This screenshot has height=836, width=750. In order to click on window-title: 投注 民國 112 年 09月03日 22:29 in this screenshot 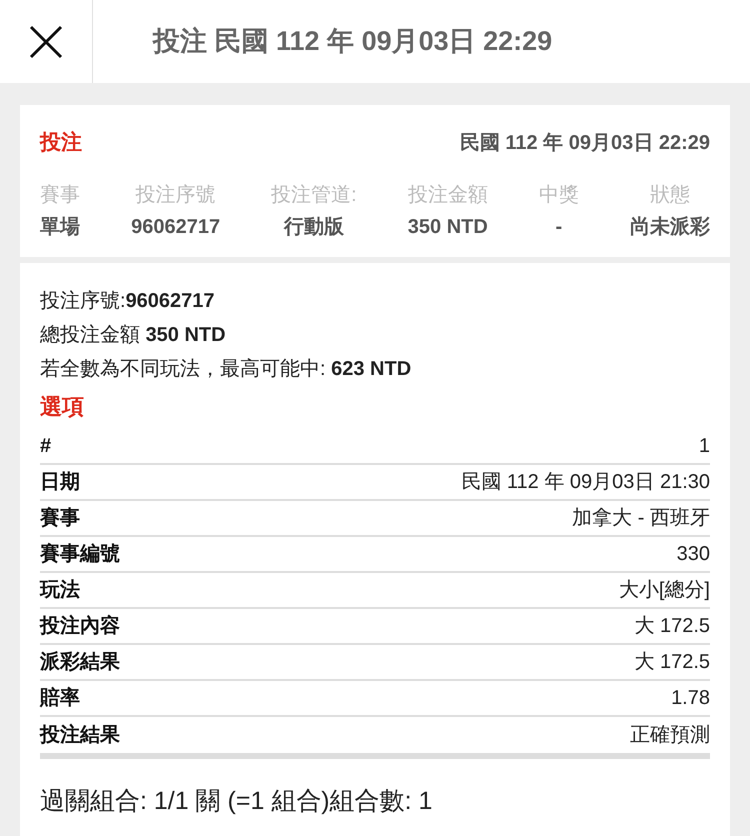, I will do `click(352, 41)`.